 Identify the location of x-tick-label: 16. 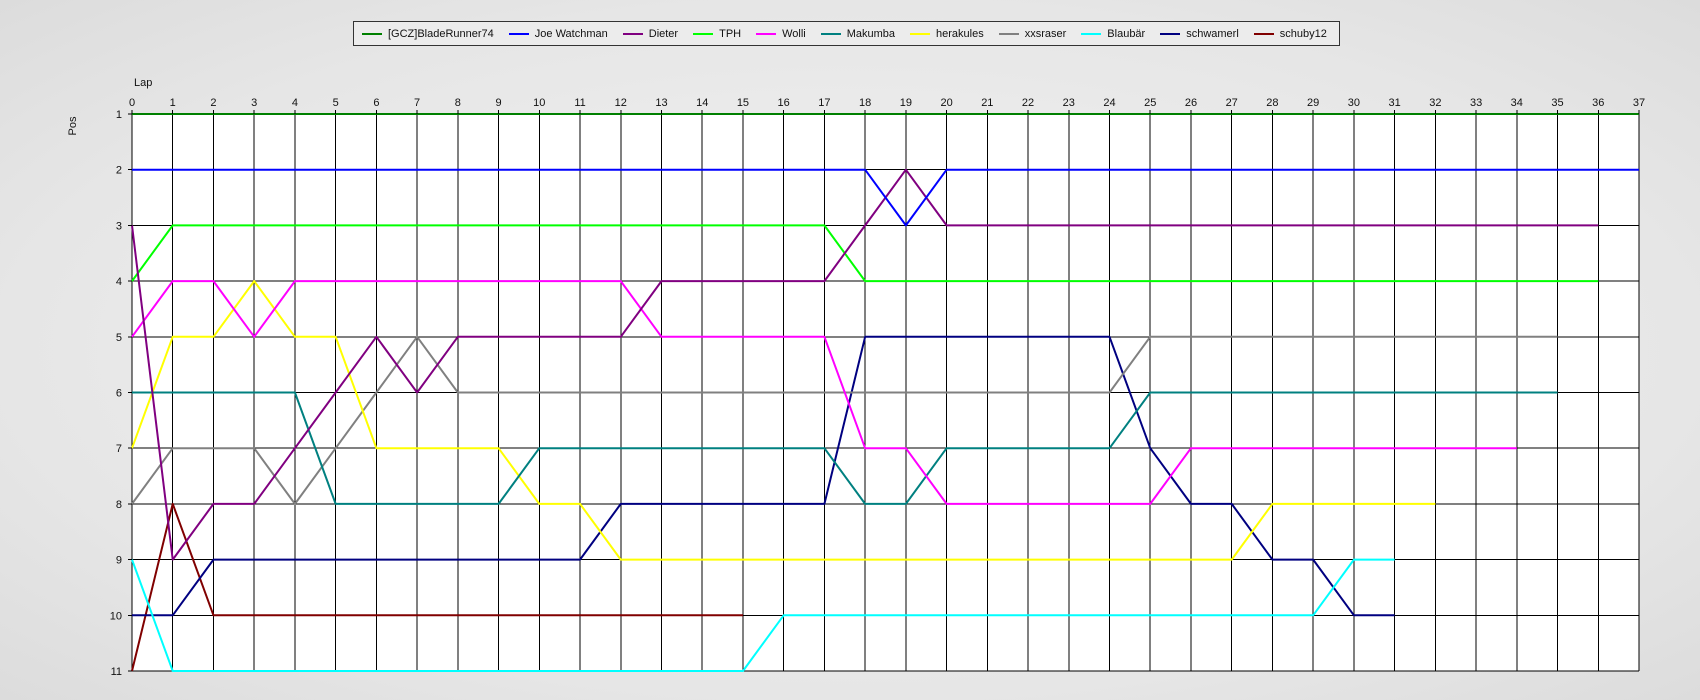
(784, 103).